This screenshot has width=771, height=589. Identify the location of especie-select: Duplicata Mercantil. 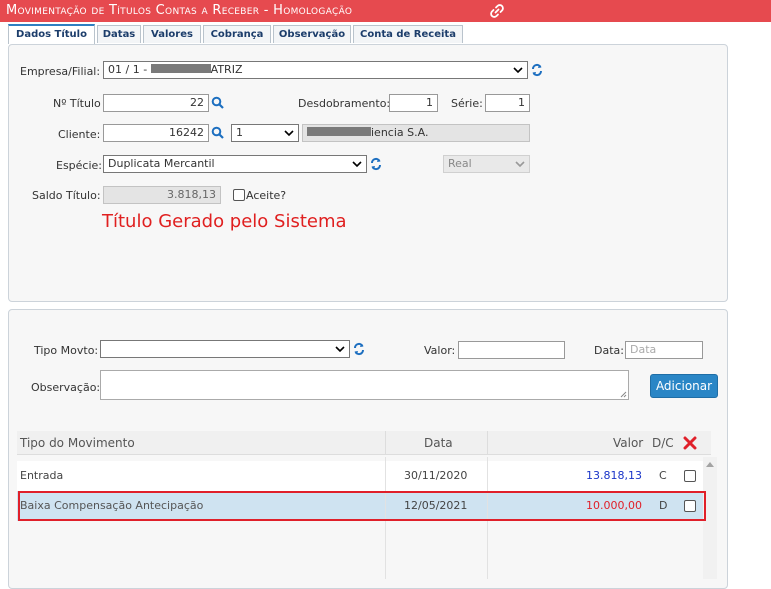
(235, 164).